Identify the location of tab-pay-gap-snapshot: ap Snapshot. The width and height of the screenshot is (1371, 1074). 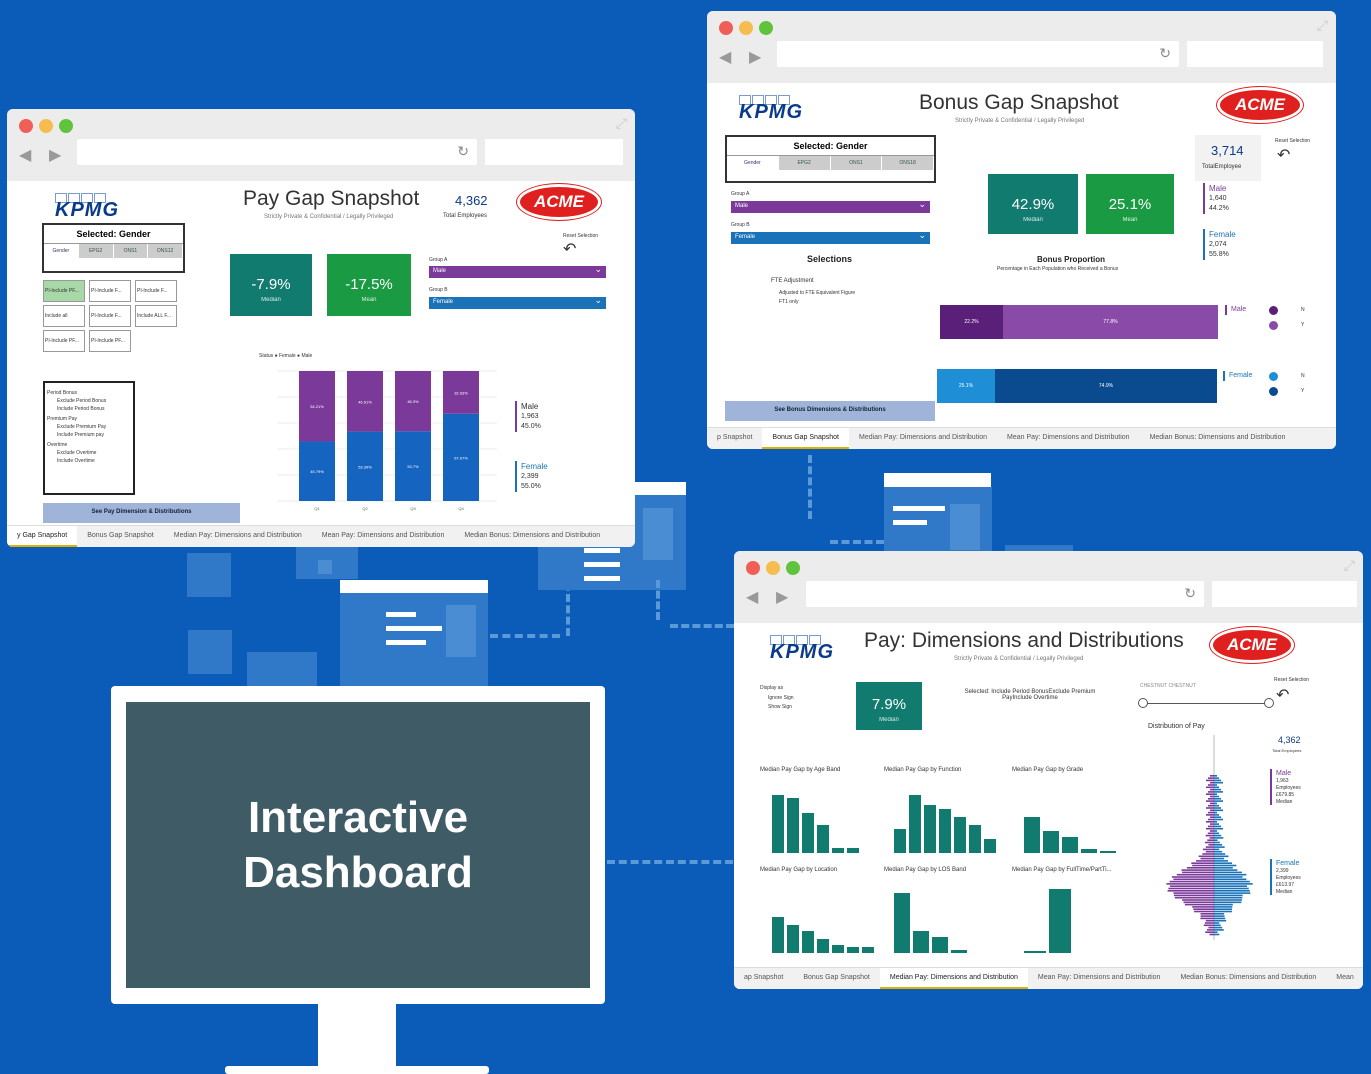
(763, 978).